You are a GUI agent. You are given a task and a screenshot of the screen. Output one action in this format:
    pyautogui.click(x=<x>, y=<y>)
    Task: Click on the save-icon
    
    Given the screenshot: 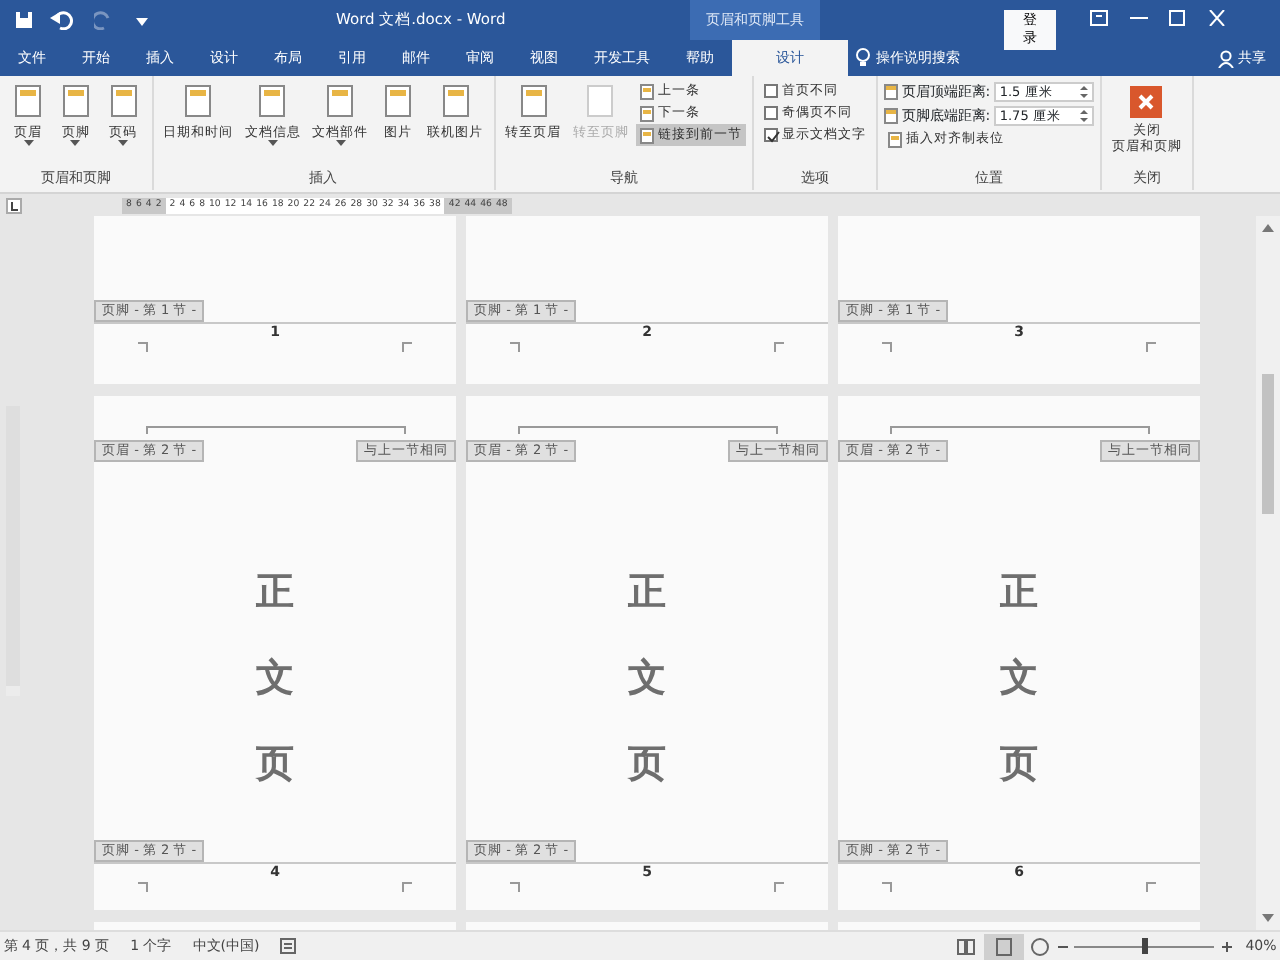 What is the action you would take?
    pyautogui.click(x=24, y=20)
    